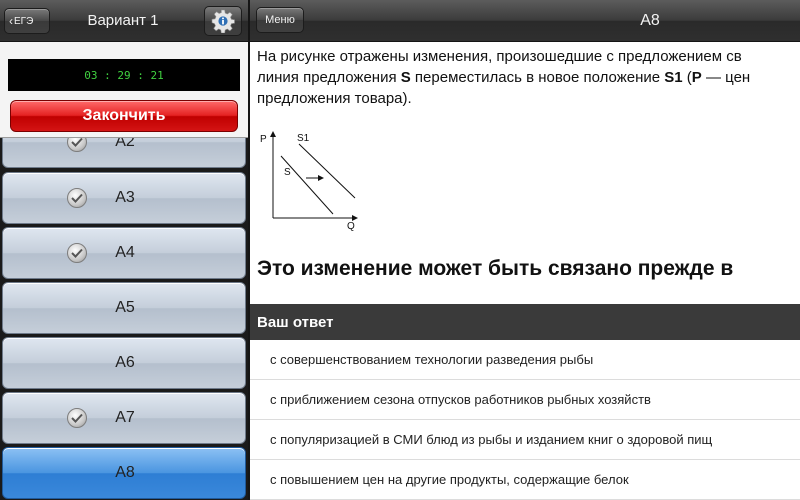 The image size is (800, 500). I want to click on list-item-label: А6, so click(125, 362).